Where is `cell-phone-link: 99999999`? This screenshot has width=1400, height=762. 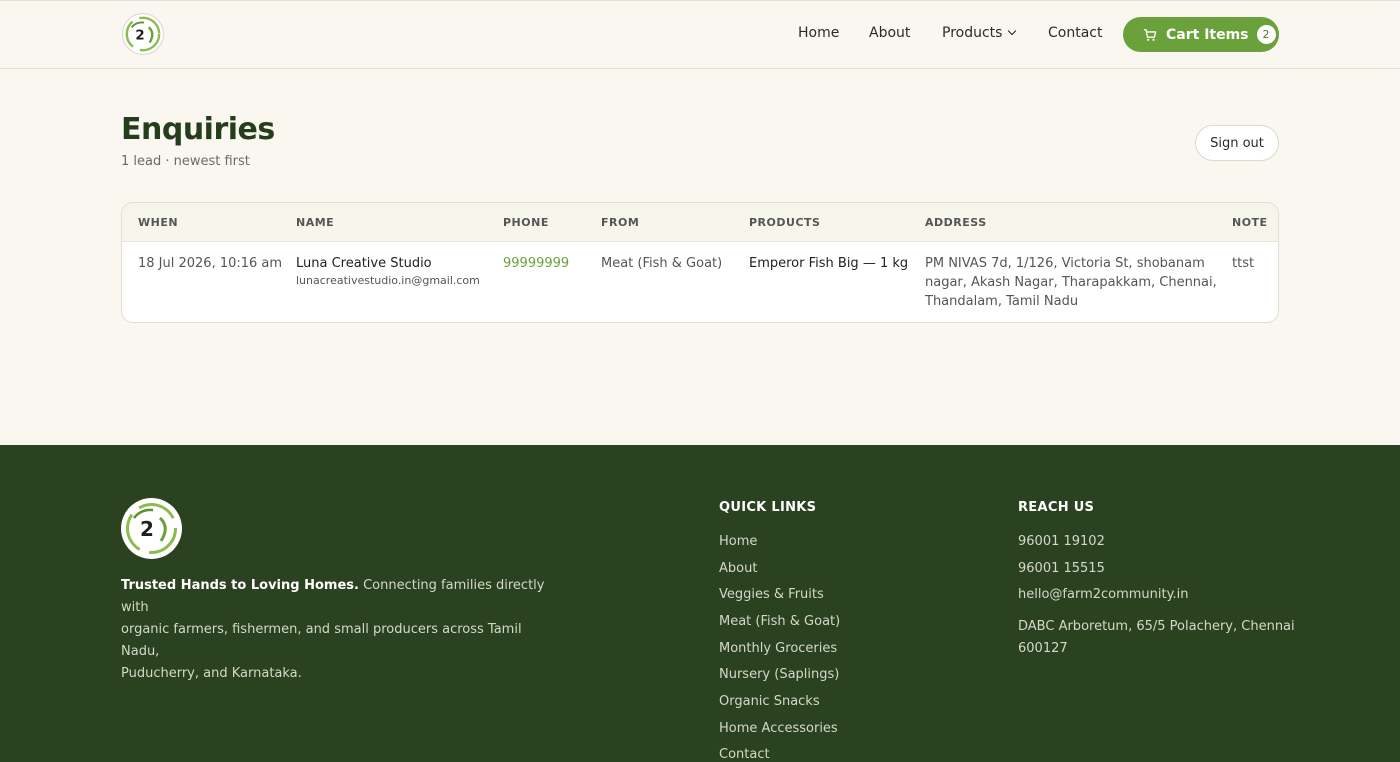 cell-phone-link: 99999999 is located at coordinates (536, 263).